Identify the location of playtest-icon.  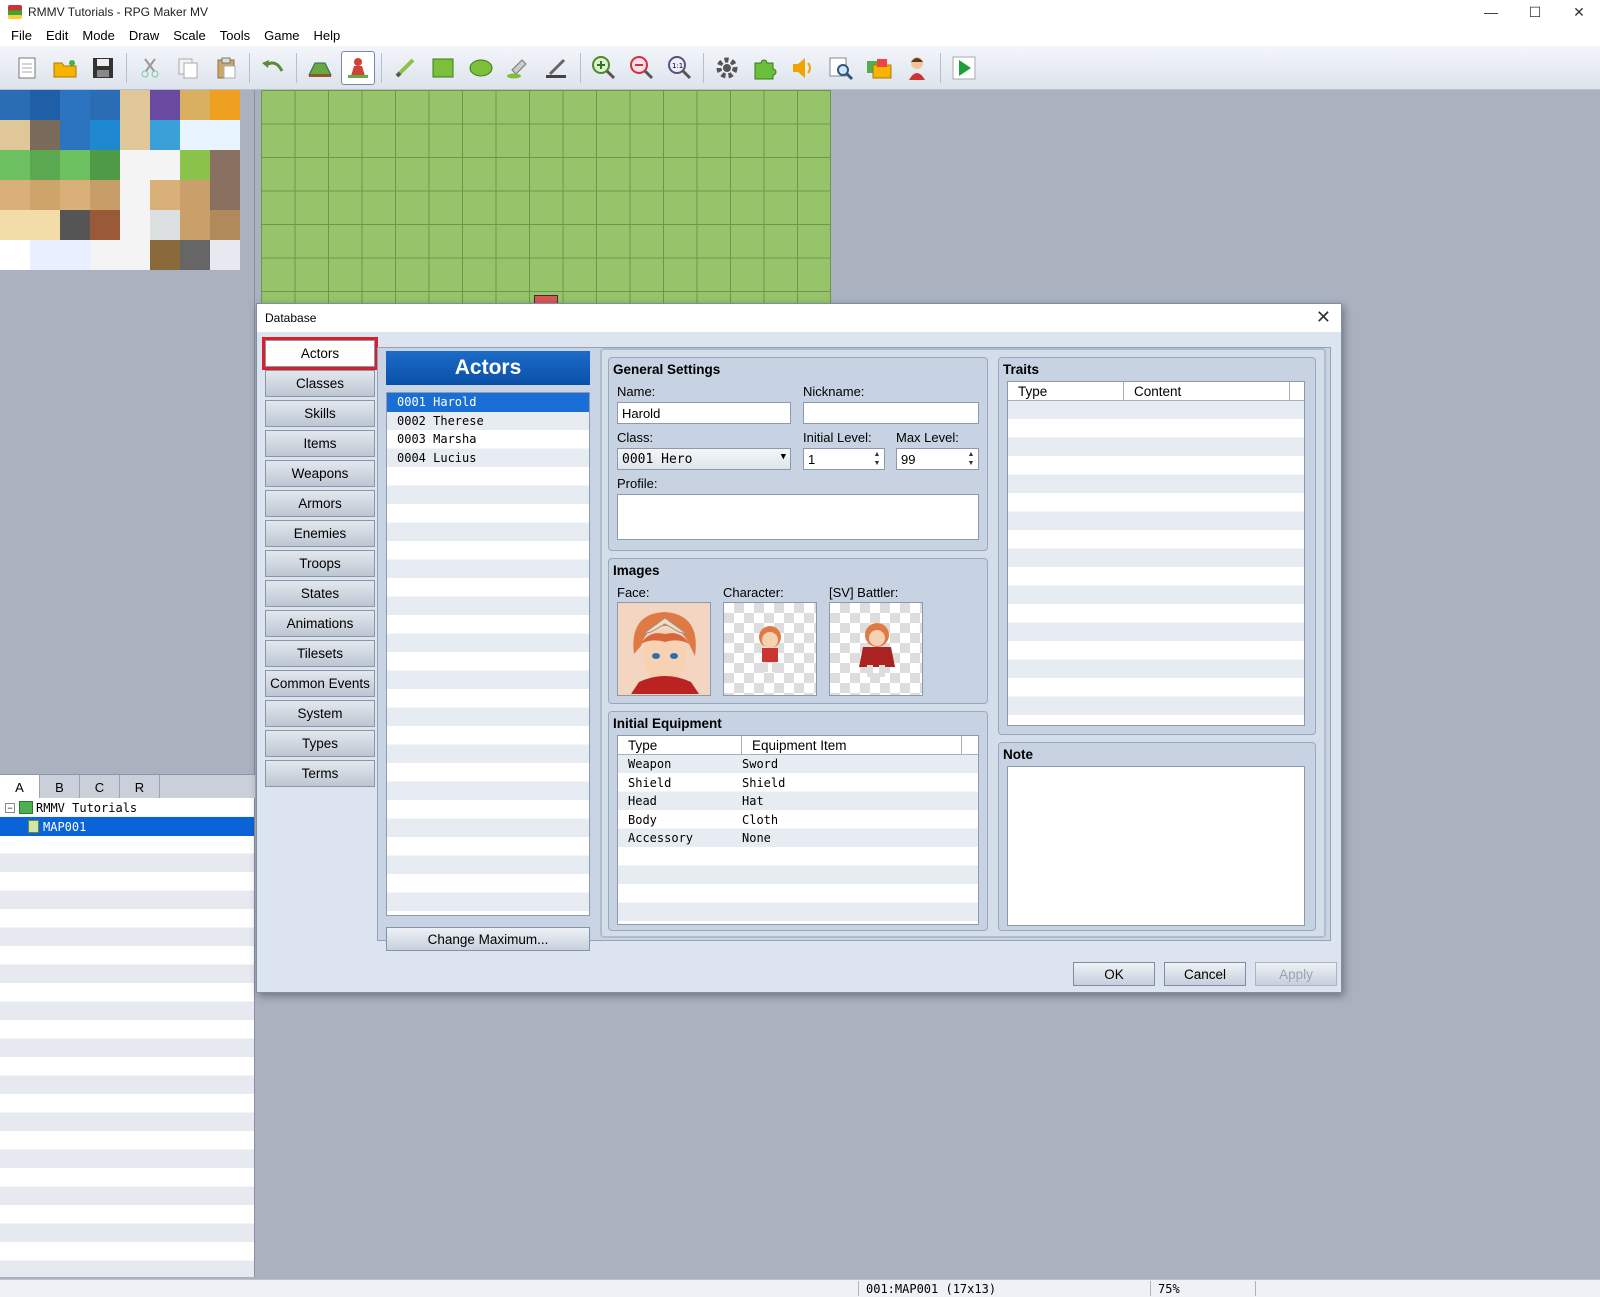
(964, 68).